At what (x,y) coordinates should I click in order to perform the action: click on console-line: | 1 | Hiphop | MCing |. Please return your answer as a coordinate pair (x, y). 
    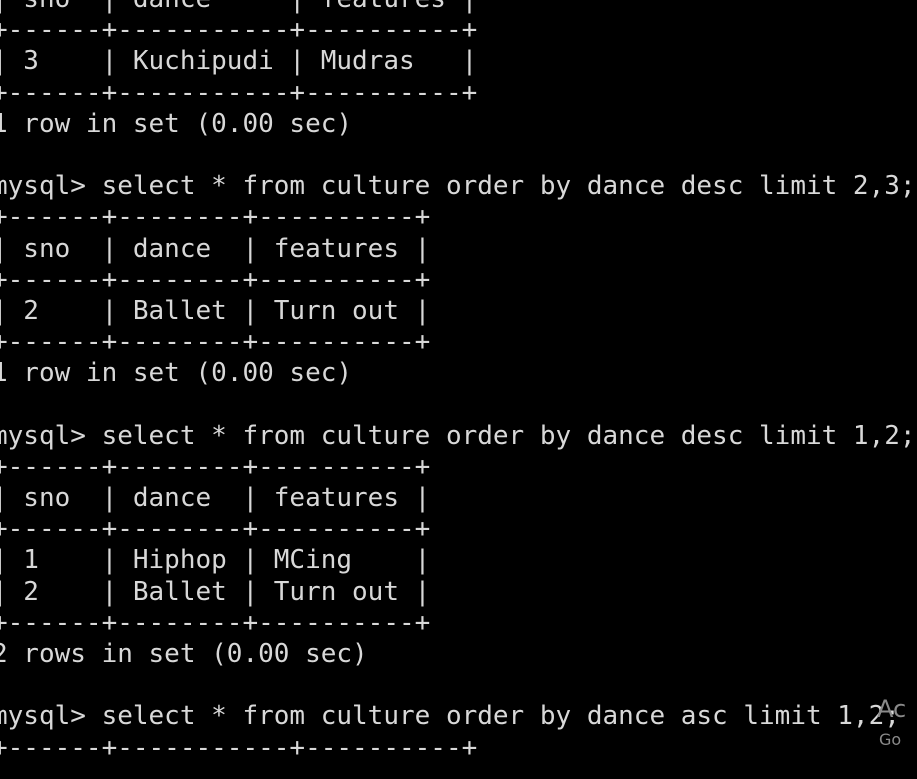
    Looking at the image, I should click on (215, 560).